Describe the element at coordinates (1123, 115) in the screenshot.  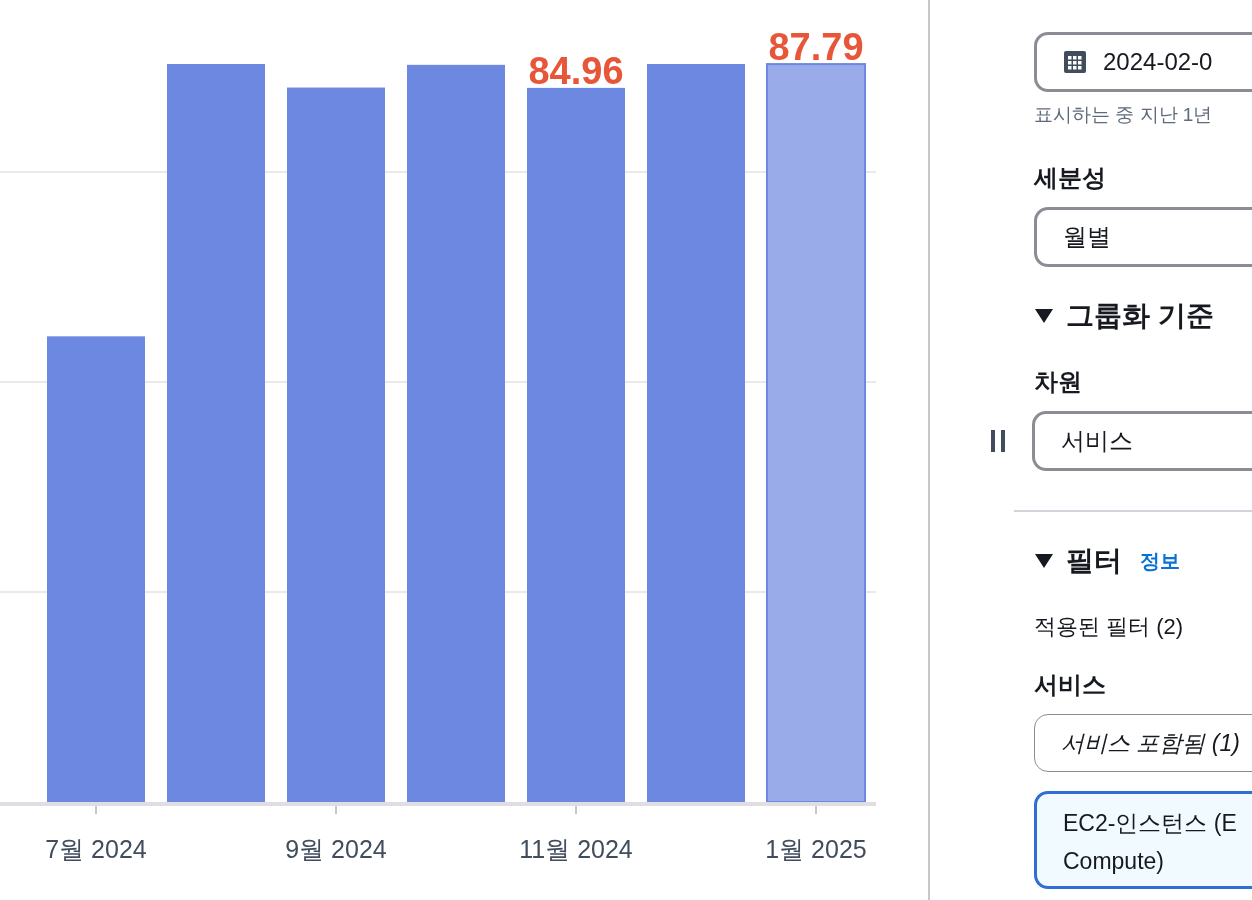
I see `hint-text: 표시하는 중 지난 1년` at that location.